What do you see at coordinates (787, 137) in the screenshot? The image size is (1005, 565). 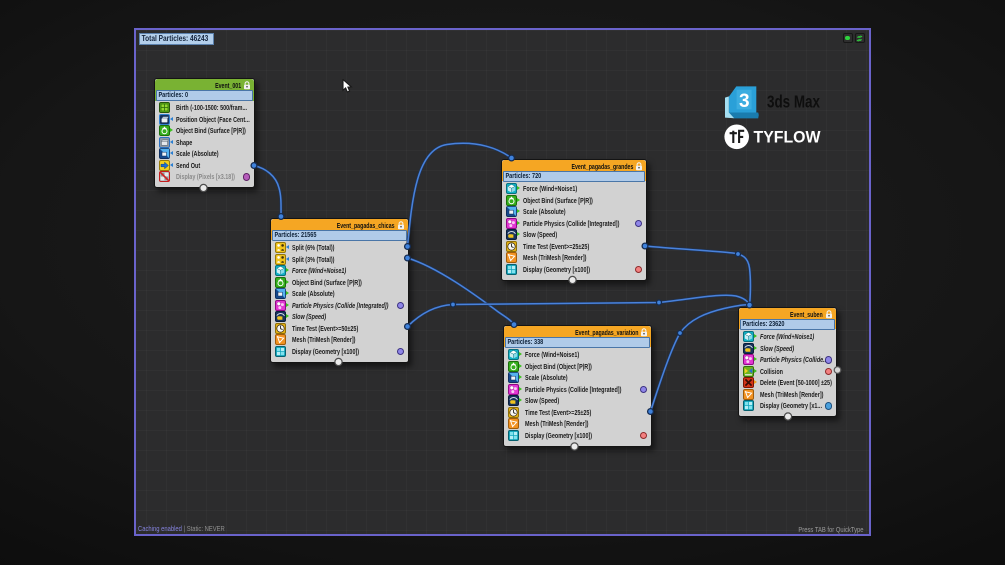 I see `svg-text: TYFLOW` at bounding box center [787, 137].